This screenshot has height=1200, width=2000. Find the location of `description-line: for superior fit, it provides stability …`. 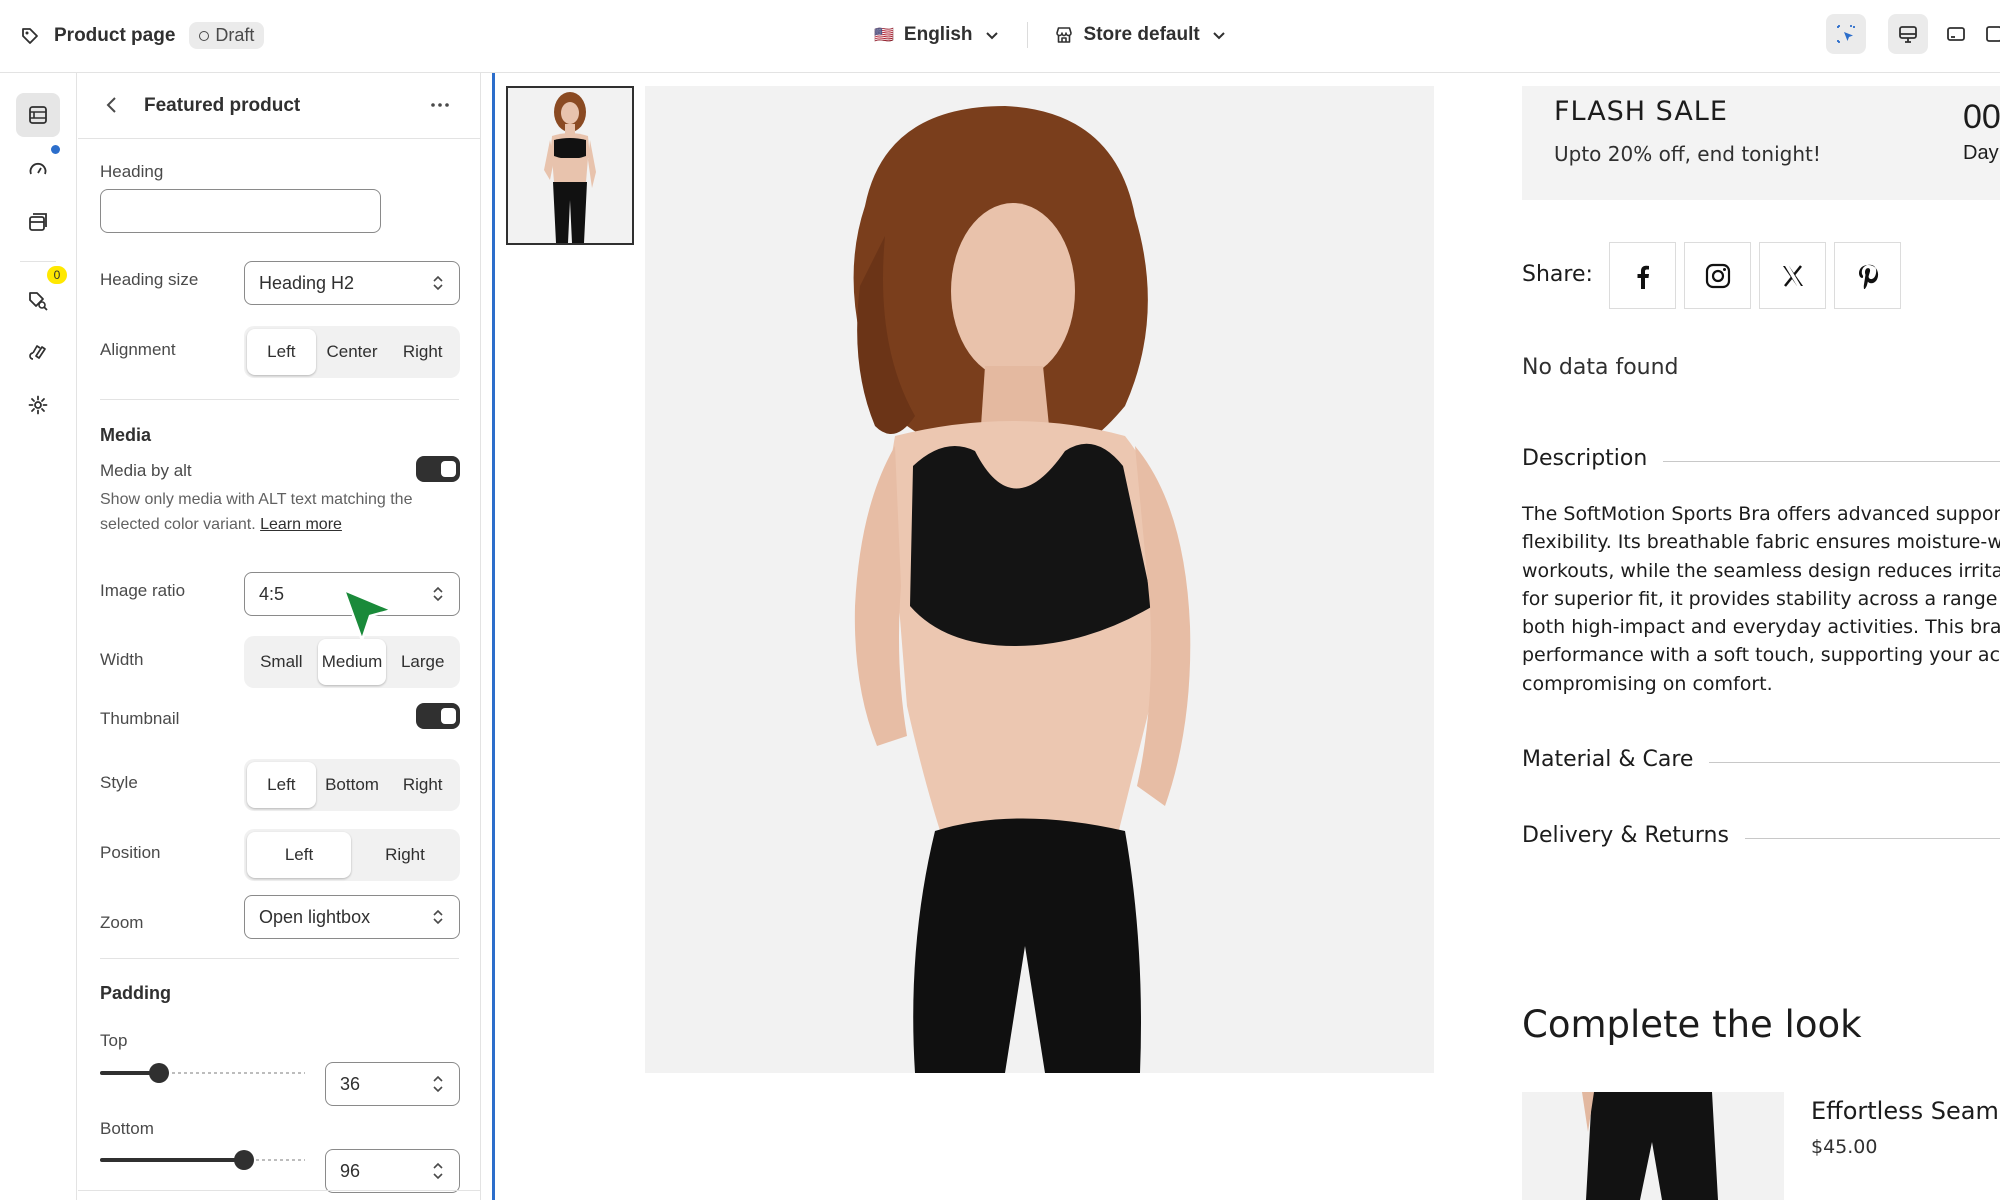

description-line: for superior fit, it provides stability … is located at coordinates (1761, 598).